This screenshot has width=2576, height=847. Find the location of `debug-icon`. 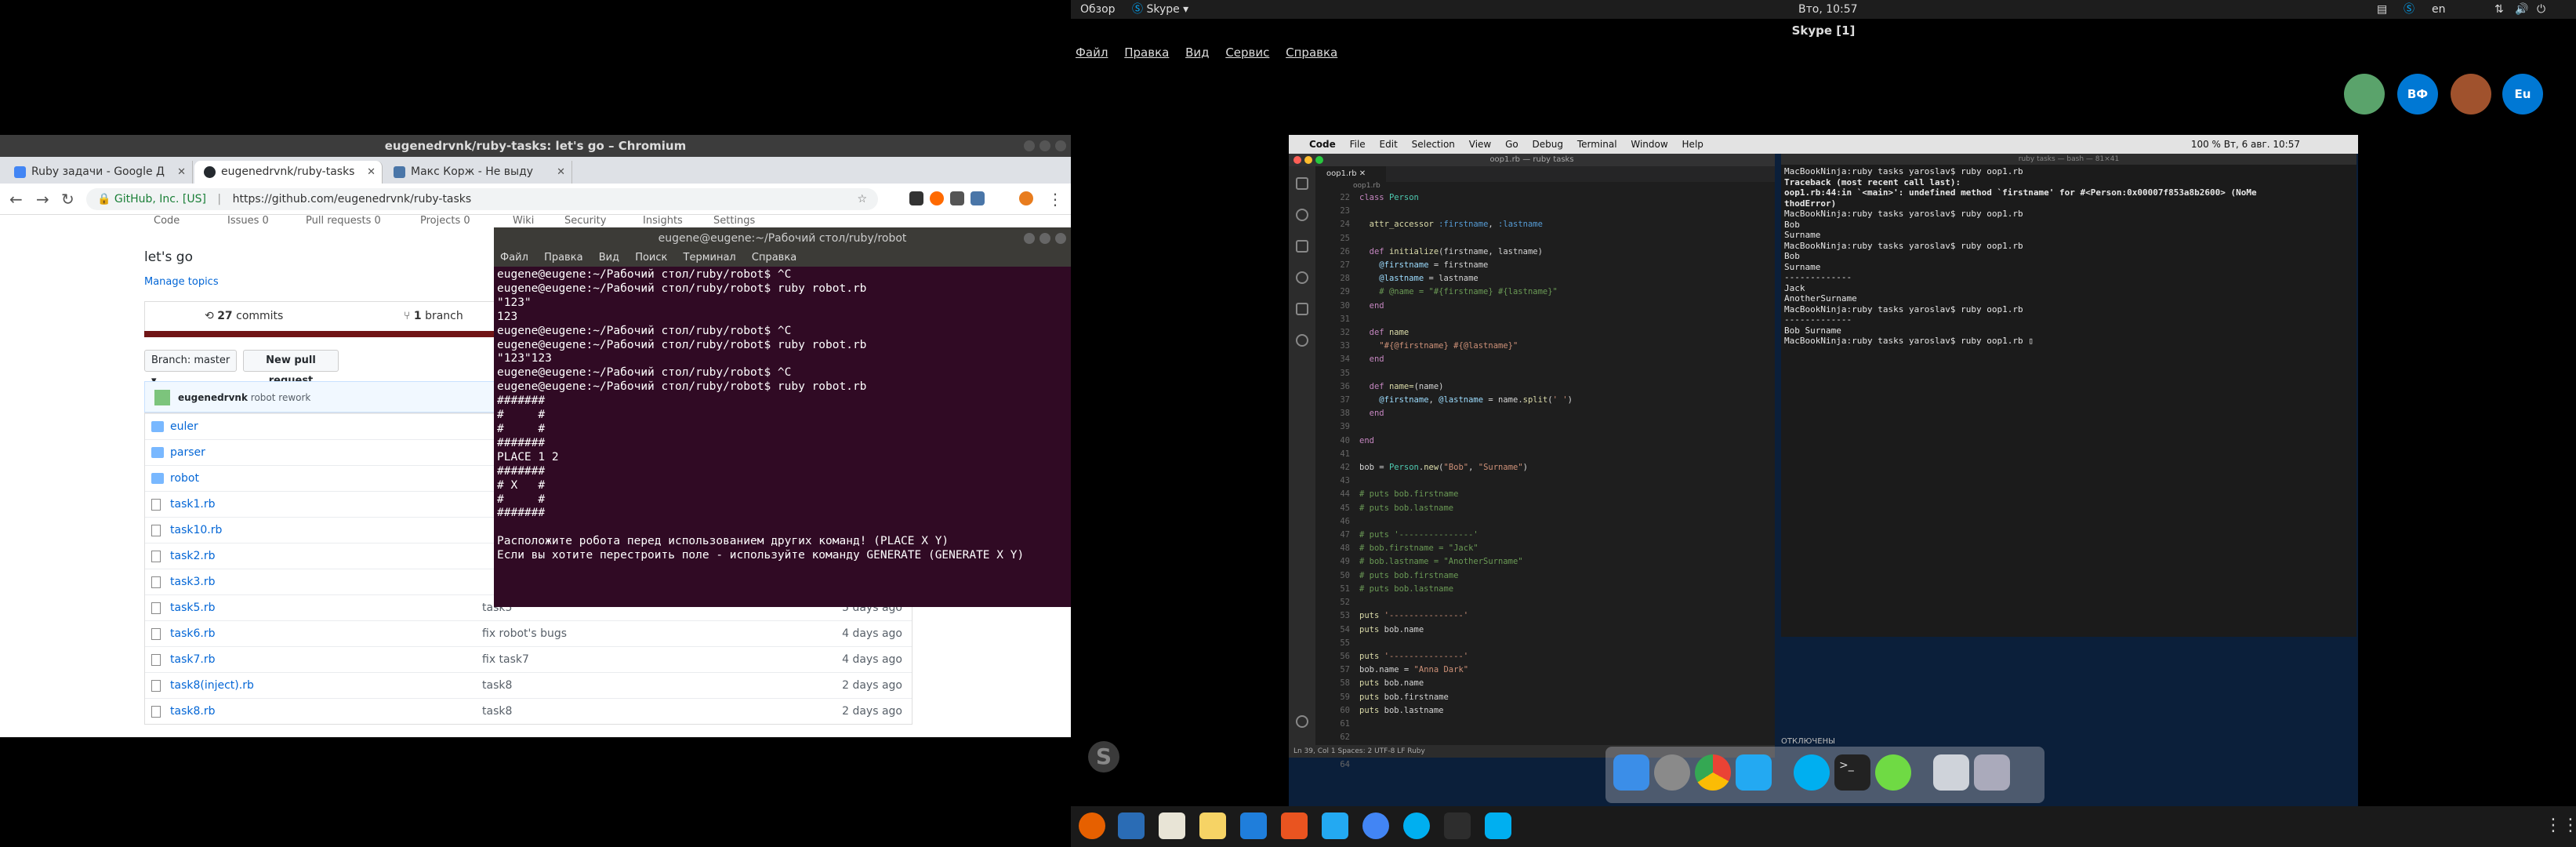

debug-icon is located at coordinates (1302, 277).